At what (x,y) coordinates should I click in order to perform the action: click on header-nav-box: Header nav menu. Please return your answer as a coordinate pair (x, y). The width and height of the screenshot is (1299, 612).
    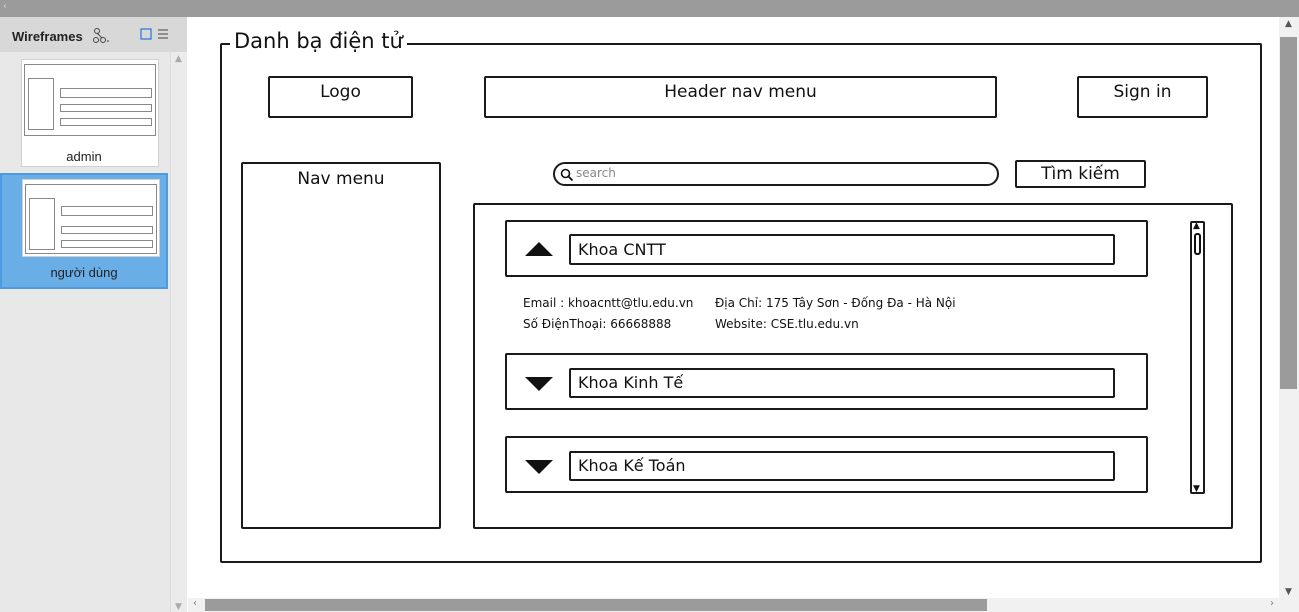
    Looking at the image, I should click on (740, 97).